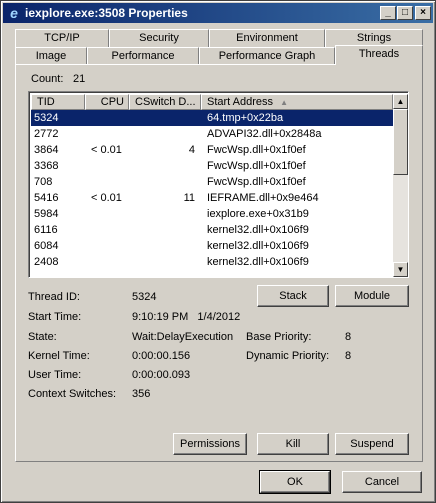  What do you see at coordinates (400, 185) in the screenshot?
I see `vertical-scrollbar: ▲ ▼` at bounding box center [400, 185].